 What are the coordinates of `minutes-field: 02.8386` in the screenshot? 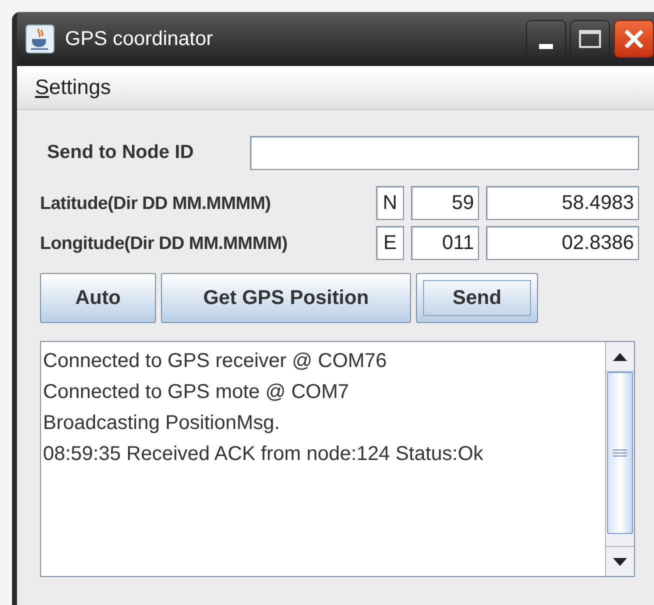 It's located at (562, 243).